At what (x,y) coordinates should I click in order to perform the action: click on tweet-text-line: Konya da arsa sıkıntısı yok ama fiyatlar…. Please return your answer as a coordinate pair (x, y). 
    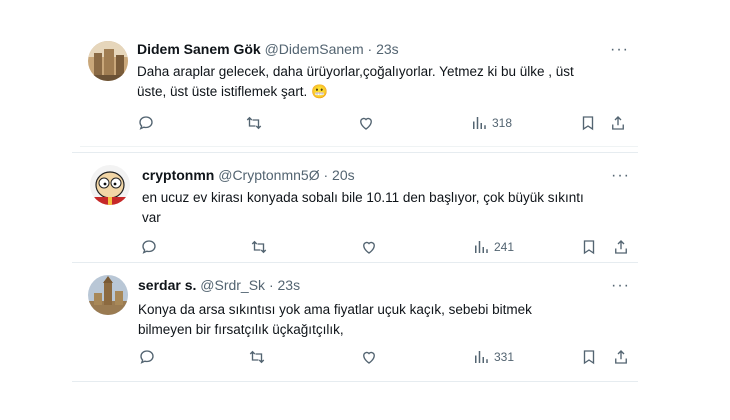
    Looking at the image, I should click on (335, 309).